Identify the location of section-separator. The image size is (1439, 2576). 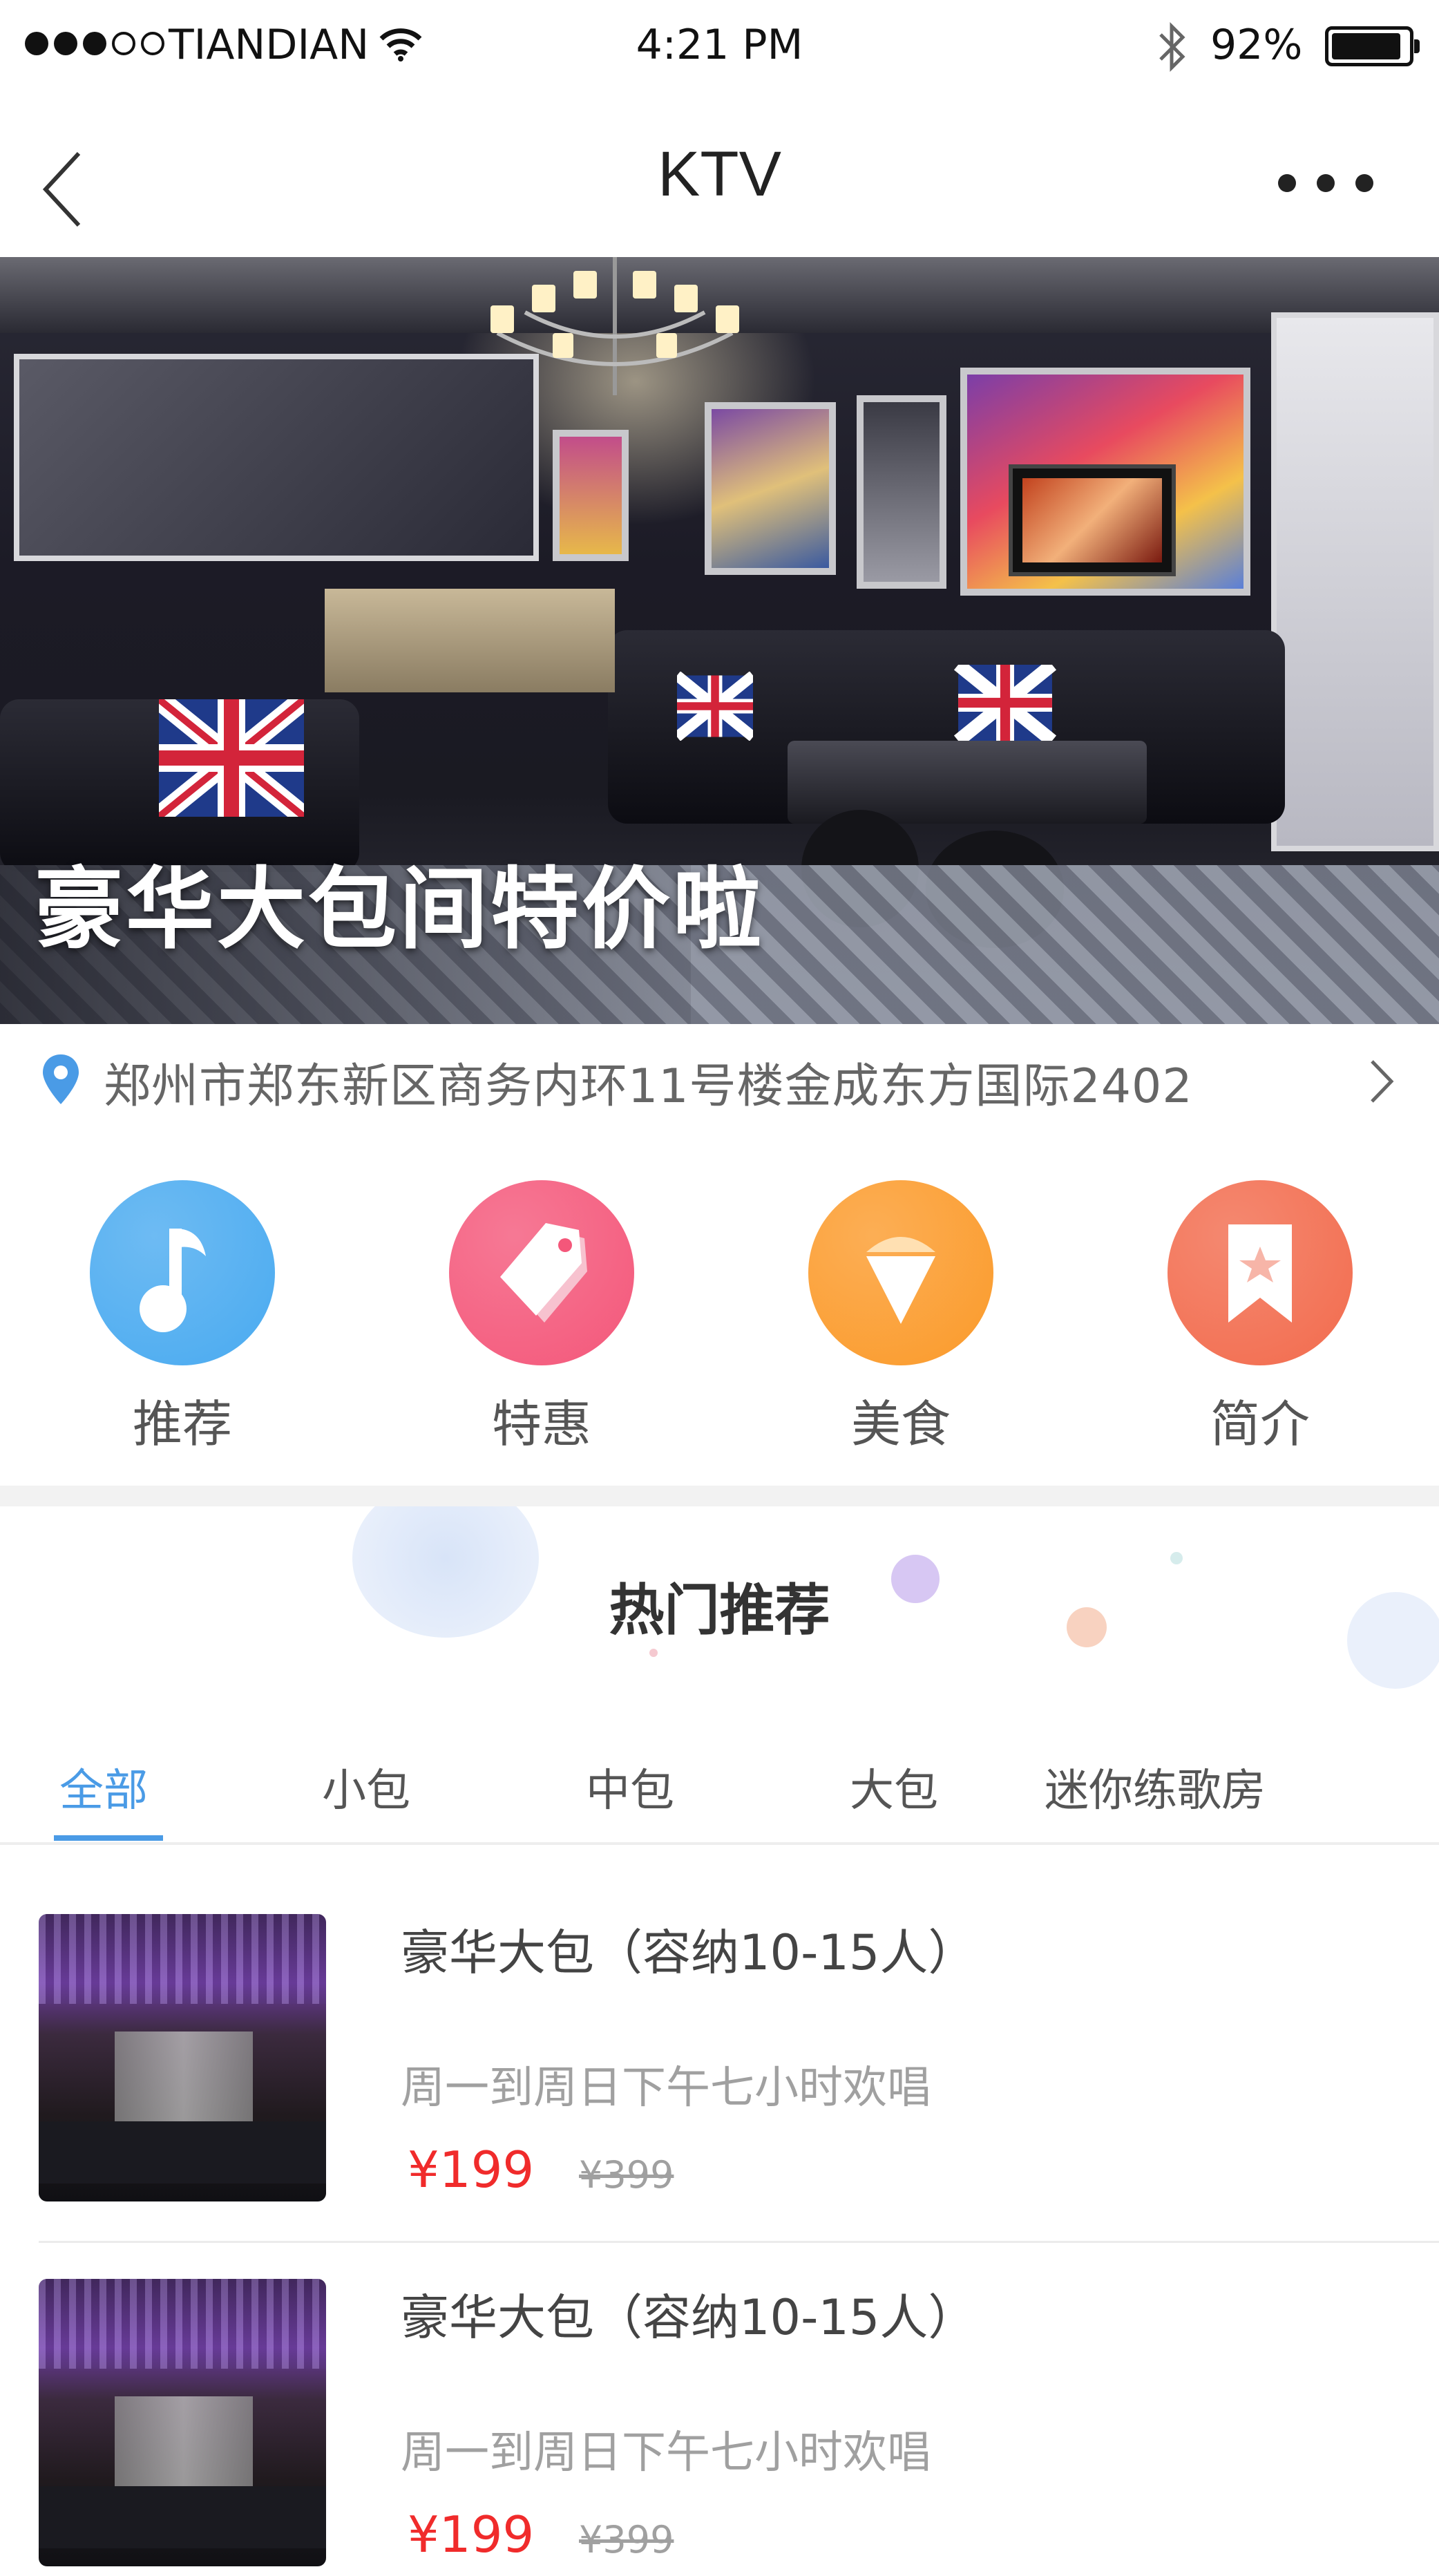
(719, 1496).